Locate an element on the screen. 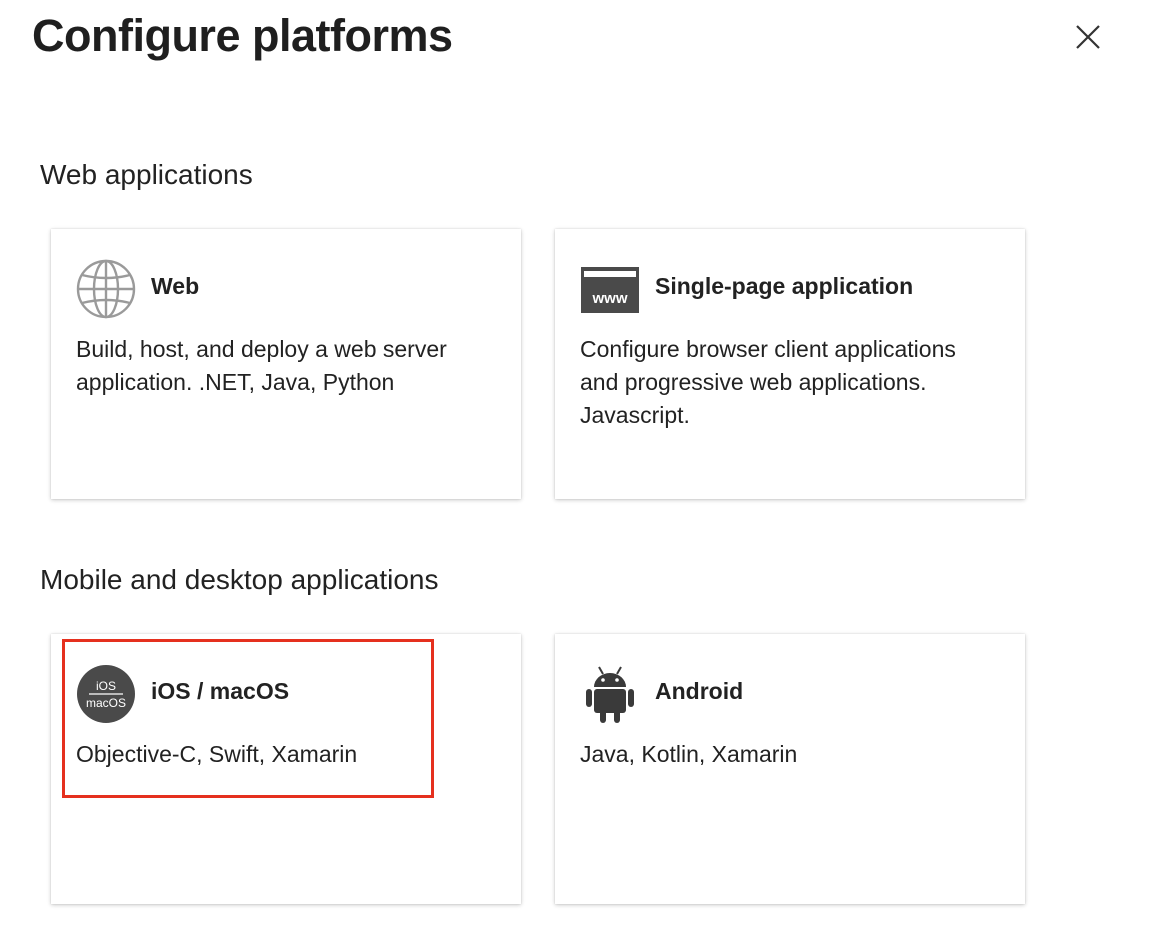 This screenshot has width=1154, height=928. section-heading-mobile-desktop: Mobile and desktop applications is located at coordinates (239, 579).